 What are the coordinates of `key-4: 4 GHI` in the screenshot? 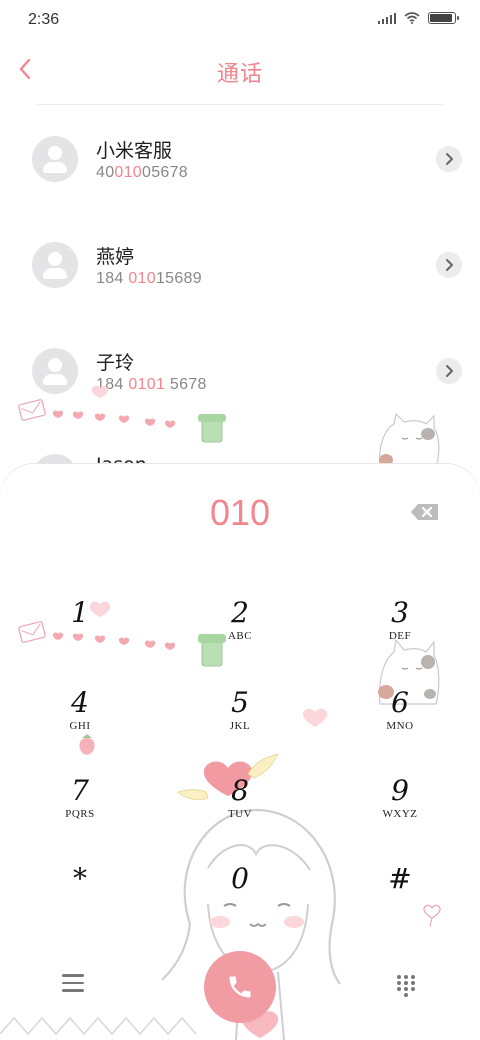 It's located at (80, 723).